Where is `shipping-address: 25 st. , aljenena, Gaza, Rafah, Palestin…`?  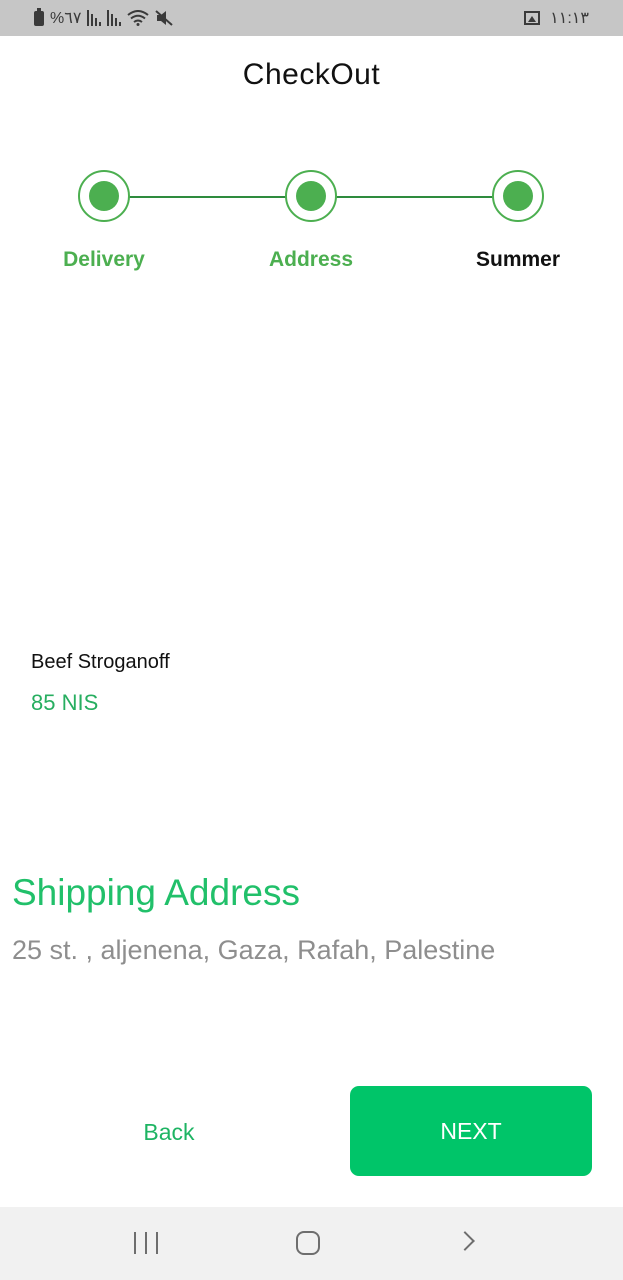
shipping-address: 25 st. , aljenena, Gaza, Rafah, Palestin… is located at coordinates (254, 950).